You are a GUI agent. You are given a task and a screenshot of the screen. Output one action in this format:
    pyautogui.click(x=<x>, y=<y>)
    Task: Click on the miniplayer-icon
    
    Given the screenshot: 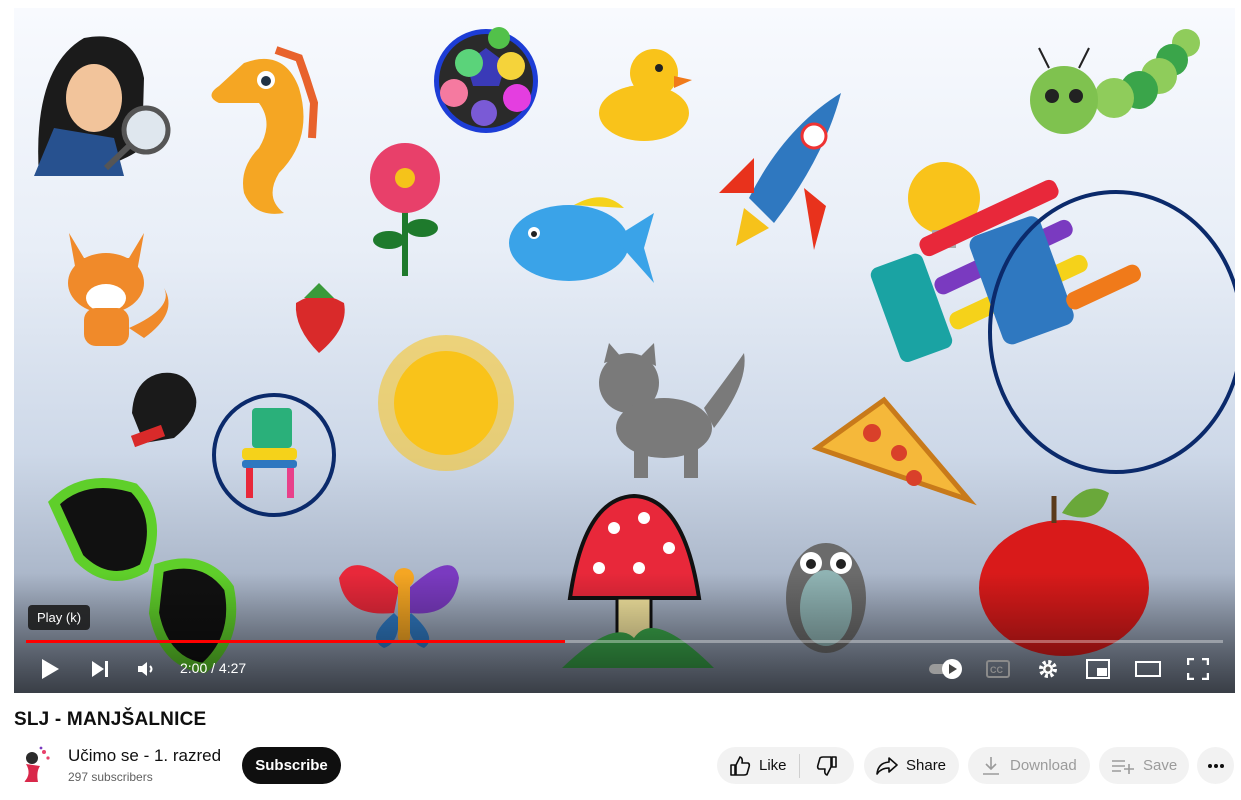 What is the action you would take?
    pyautogui.click(x=1098, y=669)
    